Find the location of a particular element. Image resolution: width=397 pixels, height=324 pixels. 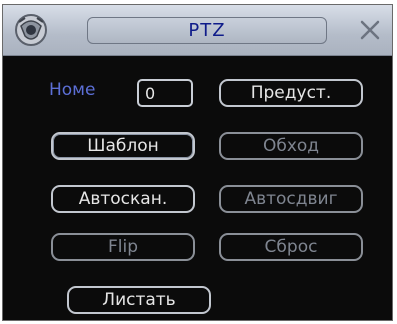

number-input: 0 is located at coordinates (165, 93).